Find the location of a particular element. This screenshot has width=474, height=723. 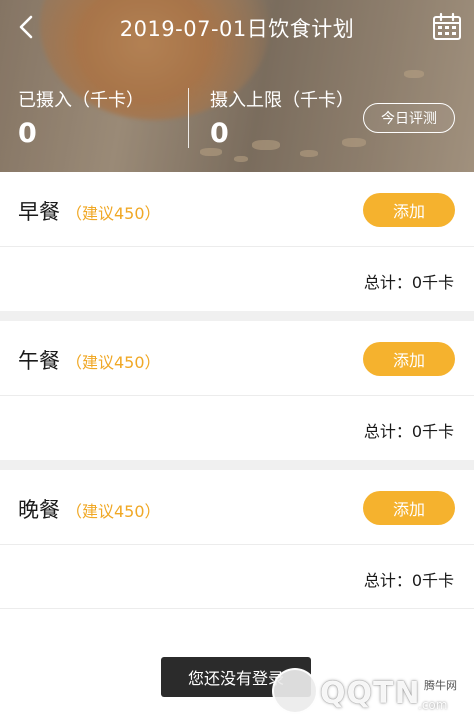

calendar-button is located at coordinates (447, 27).